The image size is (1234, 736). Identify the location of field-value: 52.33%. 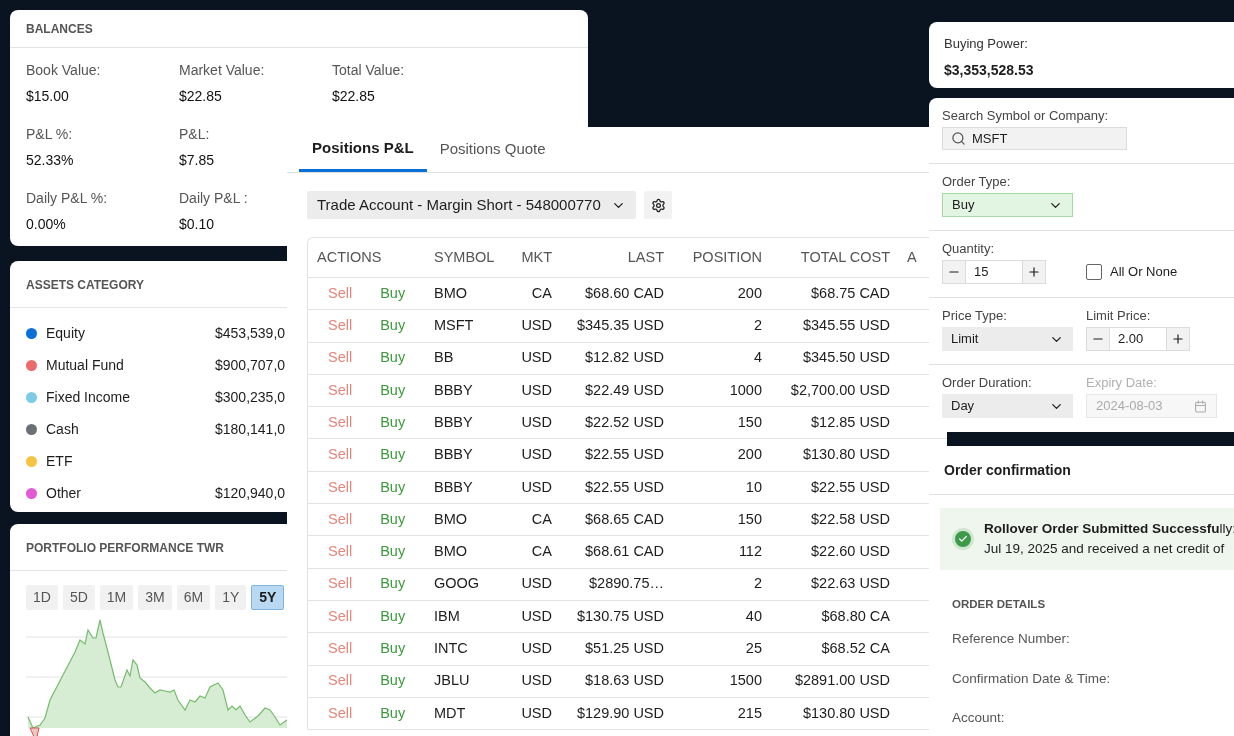
(50, 160).